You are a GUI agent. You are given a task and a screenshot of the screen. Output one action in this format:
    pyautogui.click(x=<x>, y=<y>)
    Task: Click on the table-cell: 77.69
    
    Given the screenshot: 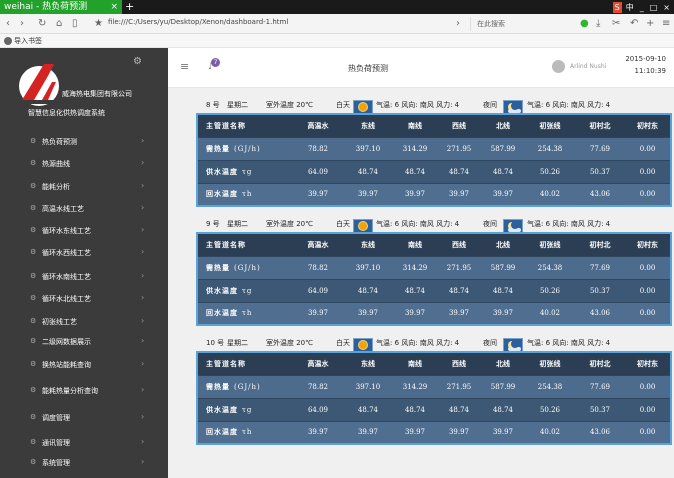 What is the action you would take?
    pyautogui.click(x=600, y=149)
    